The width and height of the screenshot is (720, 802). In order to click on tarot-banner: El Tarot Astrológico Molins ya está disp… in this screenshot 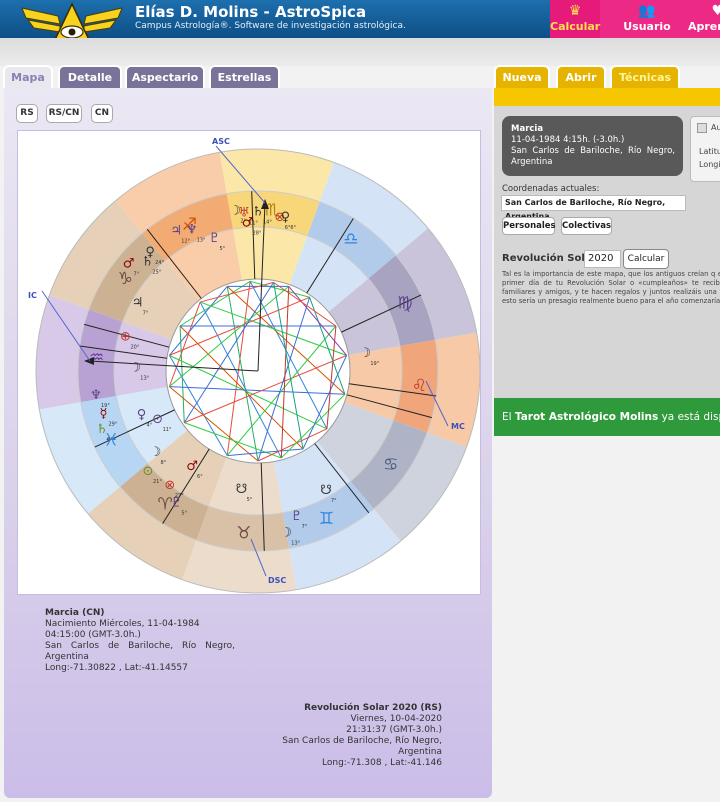, I will do `click(607, 417)`.